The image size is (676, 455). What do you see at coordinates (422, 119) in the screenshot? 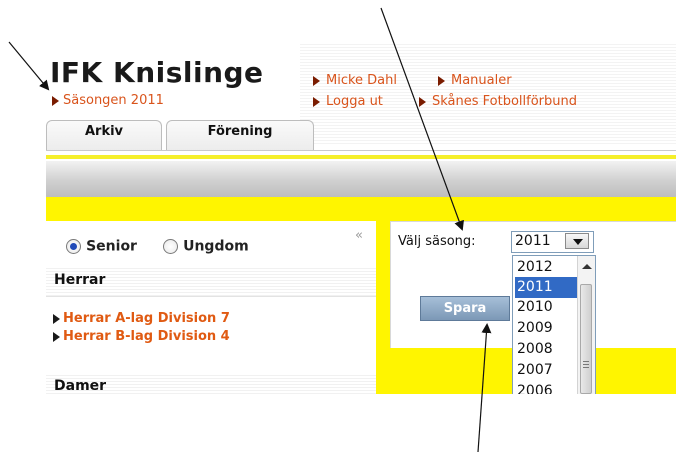
I see `arrow-to-season-select` at bounding box center [422, 119].